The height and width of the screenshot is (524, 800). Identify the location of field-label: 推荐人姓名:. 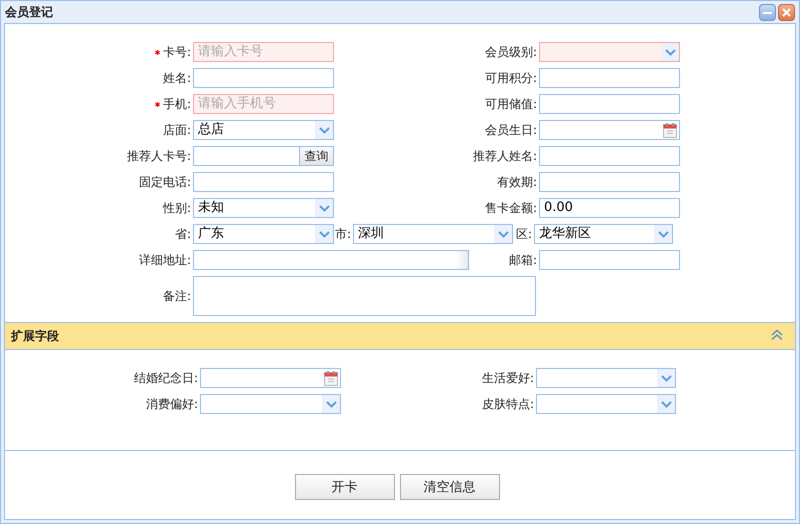
(504, 156).